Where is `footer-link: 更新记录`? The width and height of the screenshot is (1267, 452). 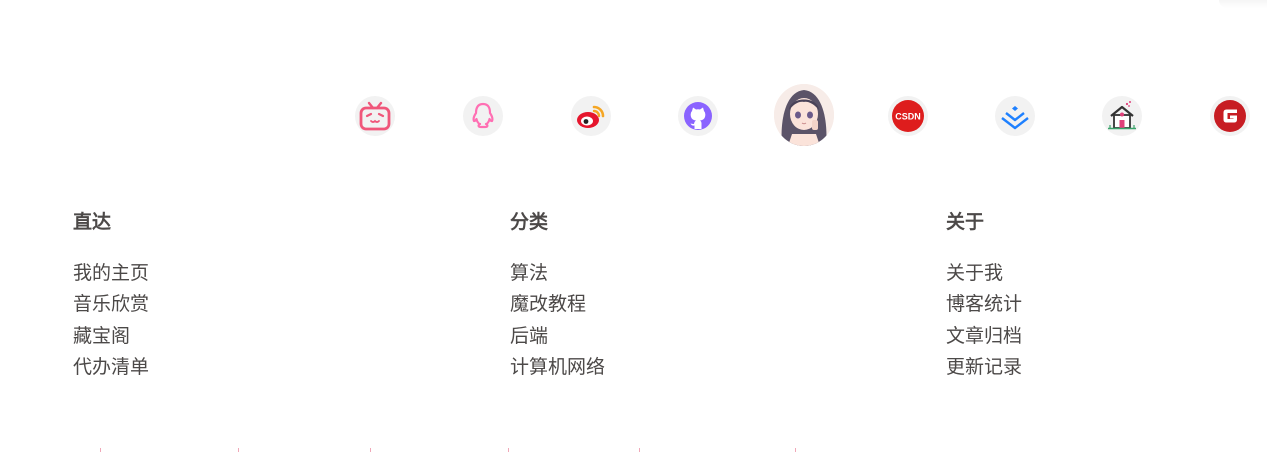 footer-link: 更新记录 is located at coordinates (984, 367).